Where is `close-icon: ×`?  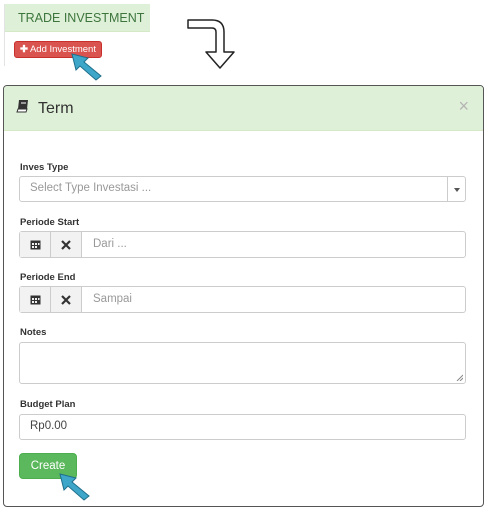
close-icon: × is located at coordinates (463, 106).